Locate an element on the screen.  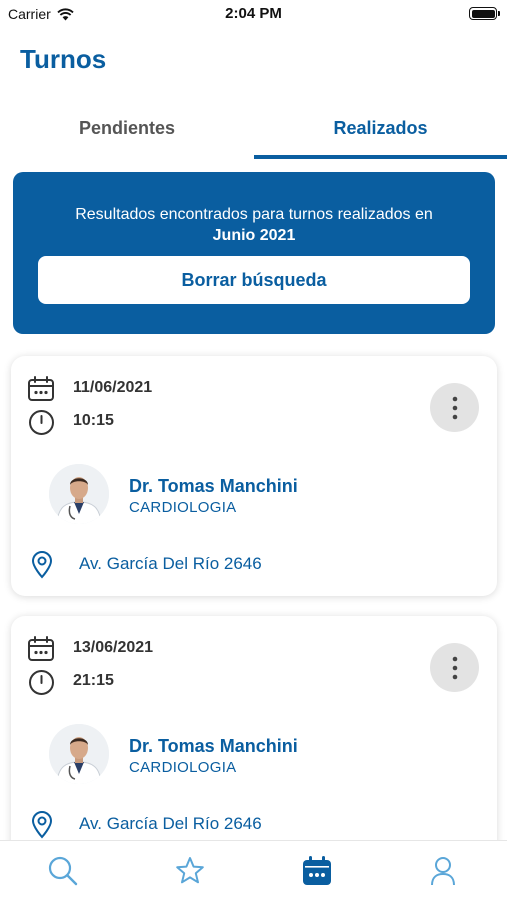
clear-search-button: Borrar búsqueda is located at coordinates (254, 280).